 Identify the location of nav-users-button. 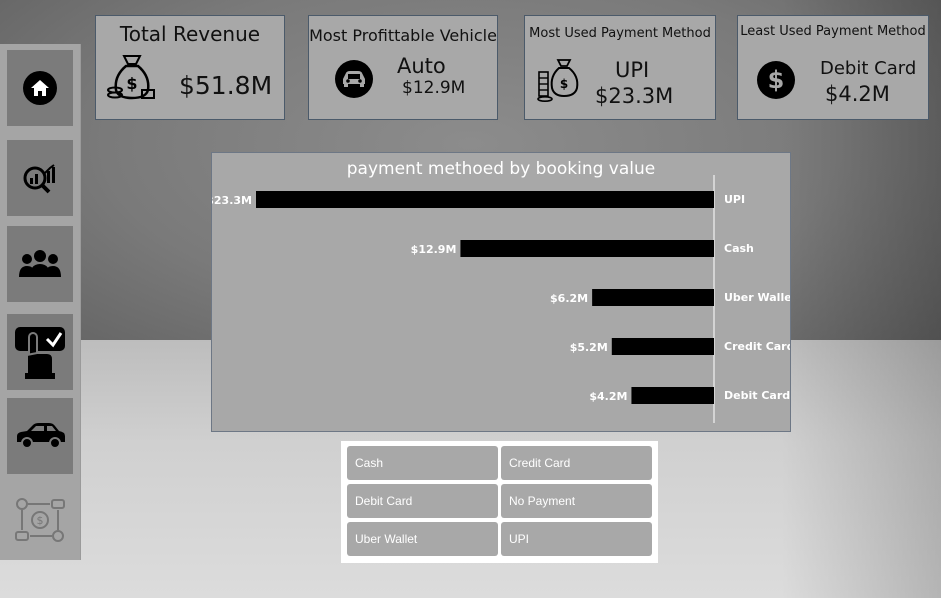
(40, 264).